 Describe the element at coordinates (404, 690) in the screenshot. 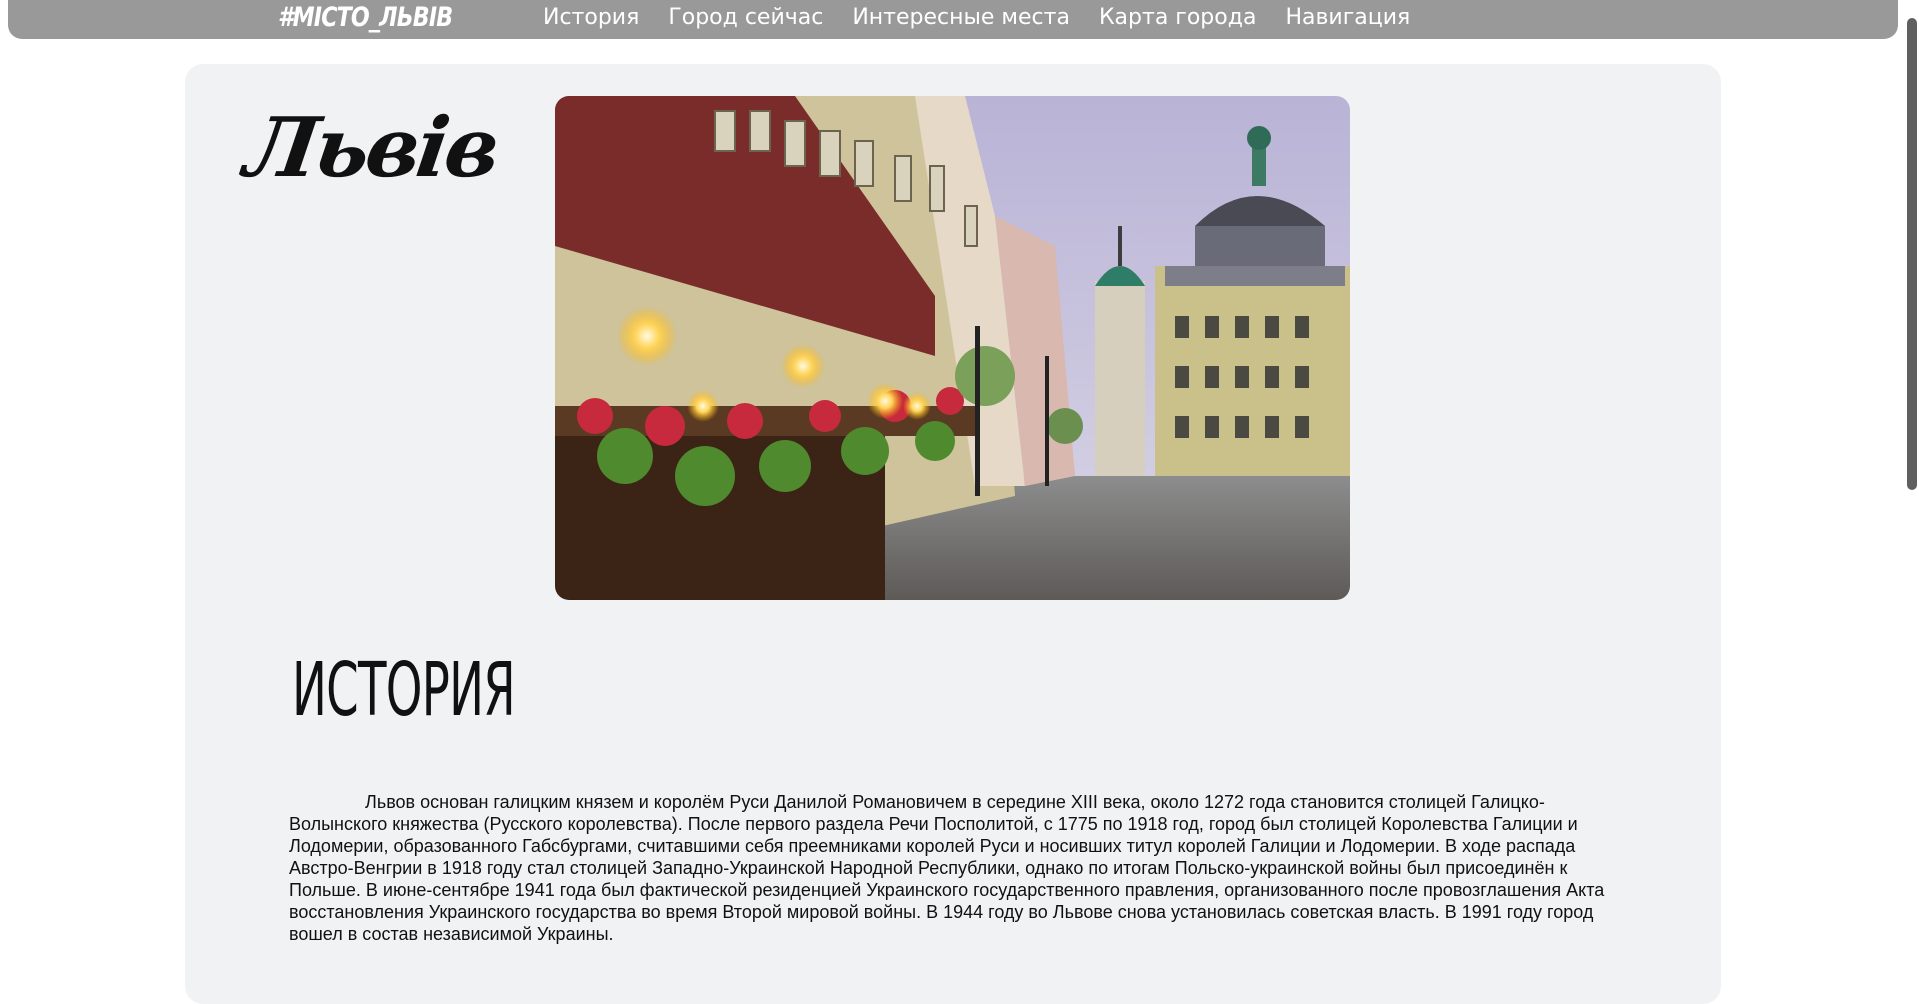

I see `history-heading: ИСТОРИЯ` at that location.